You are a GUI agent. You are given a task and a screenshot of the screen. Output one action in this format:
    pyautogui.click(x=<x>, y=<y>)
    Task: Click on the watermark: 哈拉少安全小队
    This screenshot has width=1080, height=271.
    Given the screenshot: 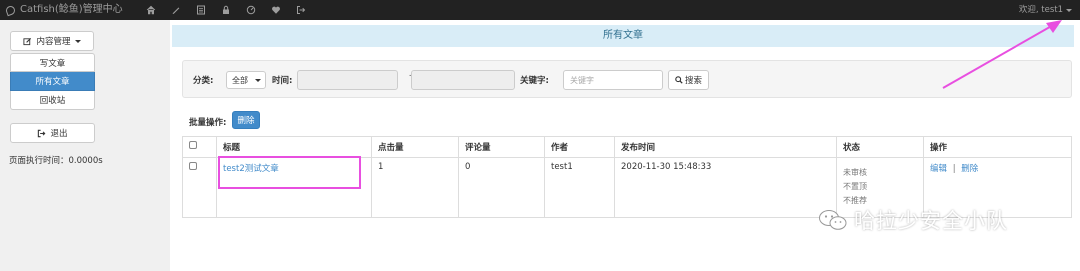 What is the action you would take?
    pyautogui.click(x=913, y=220)
    